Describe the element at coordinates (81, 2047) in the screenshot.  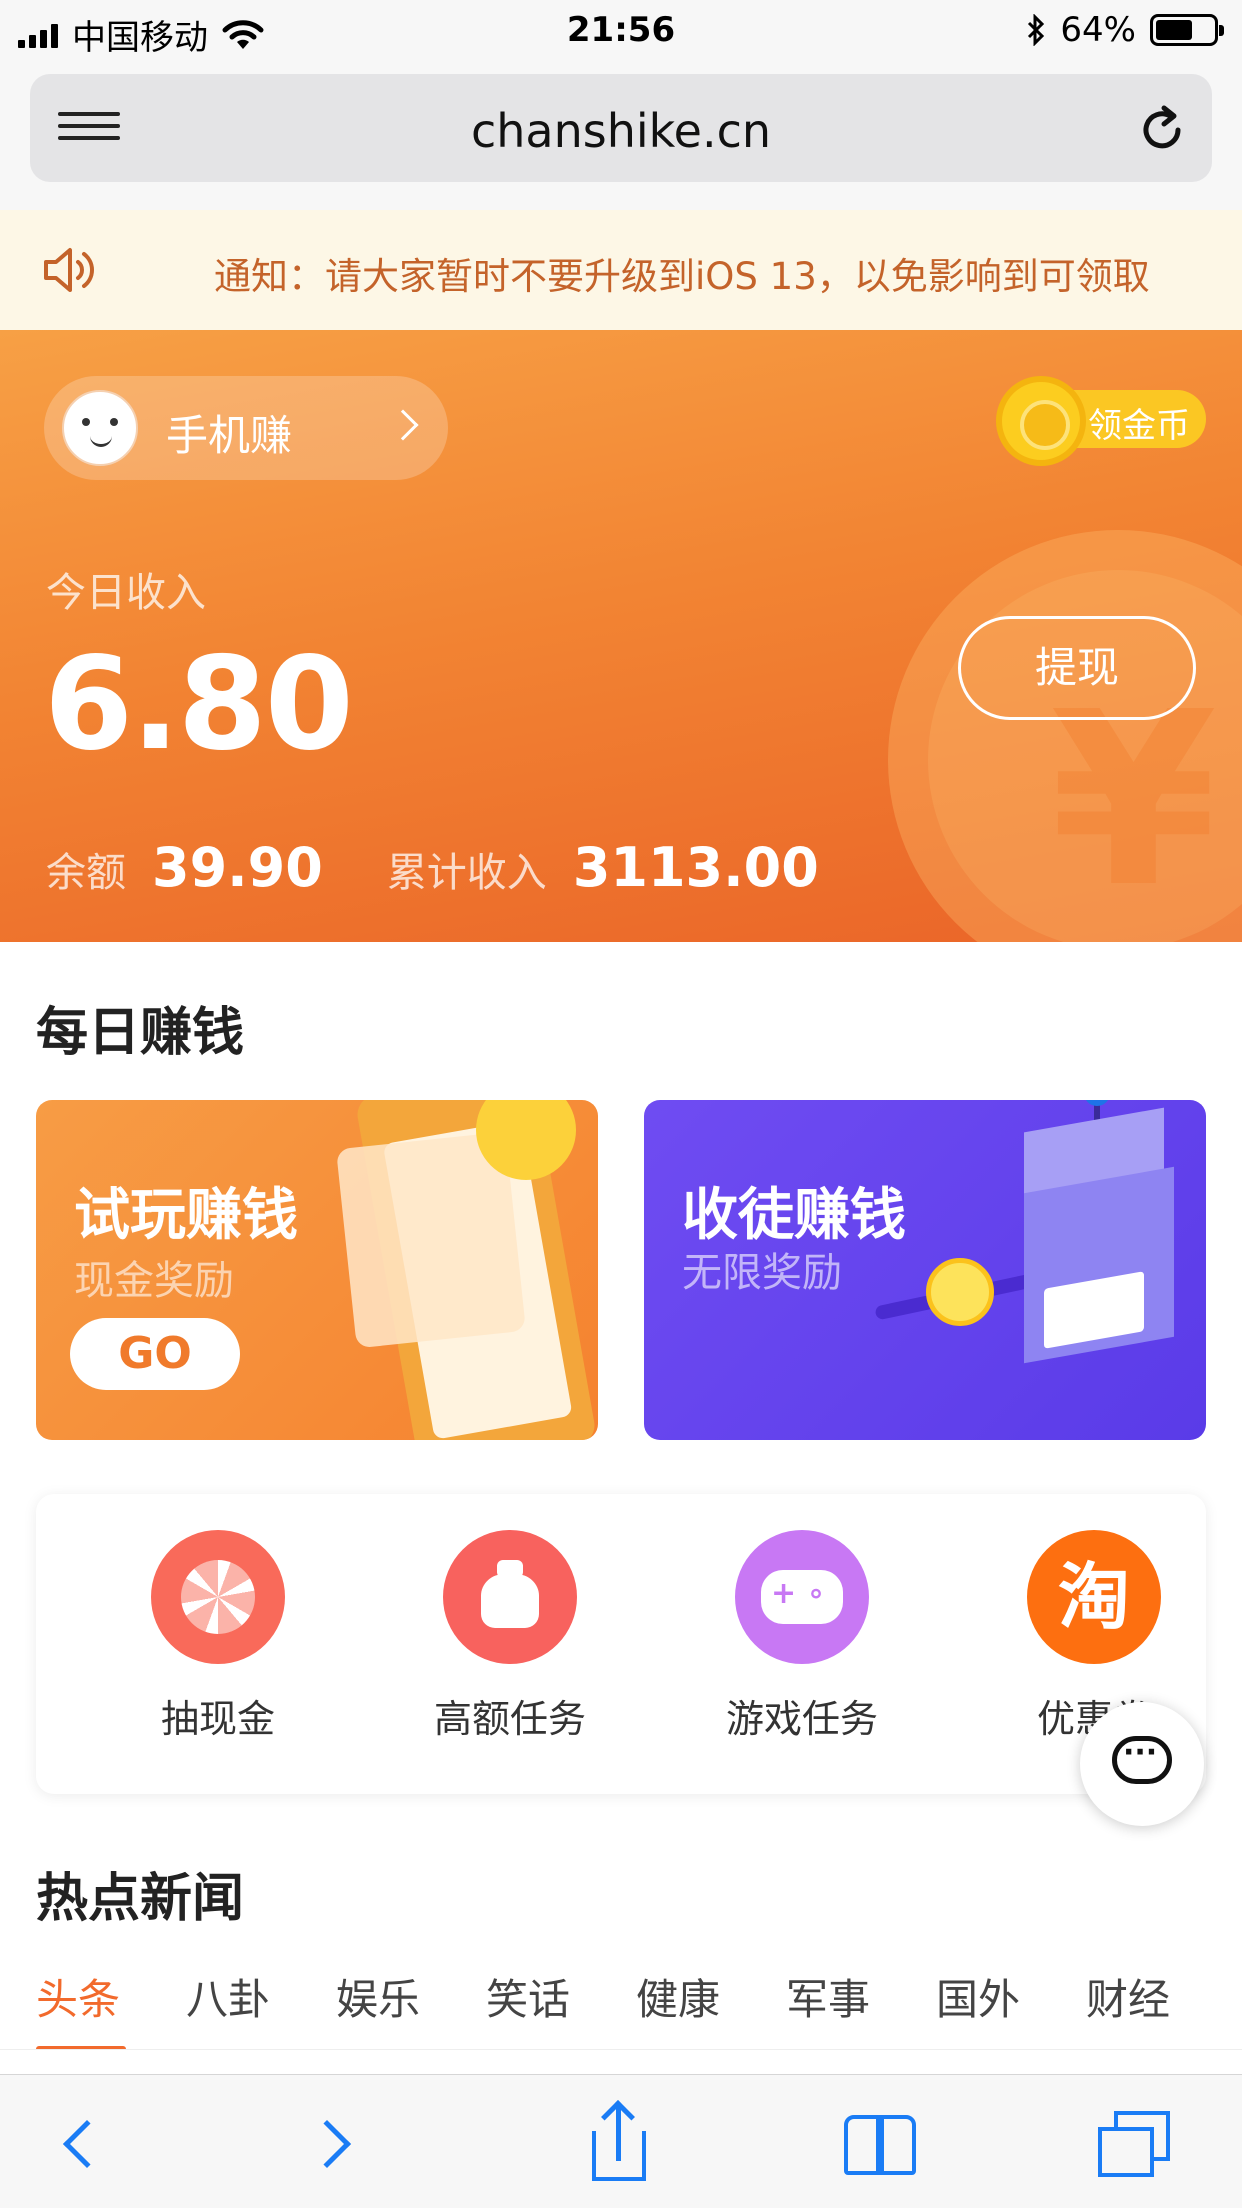
I see `active-tab-indicator` at that location.